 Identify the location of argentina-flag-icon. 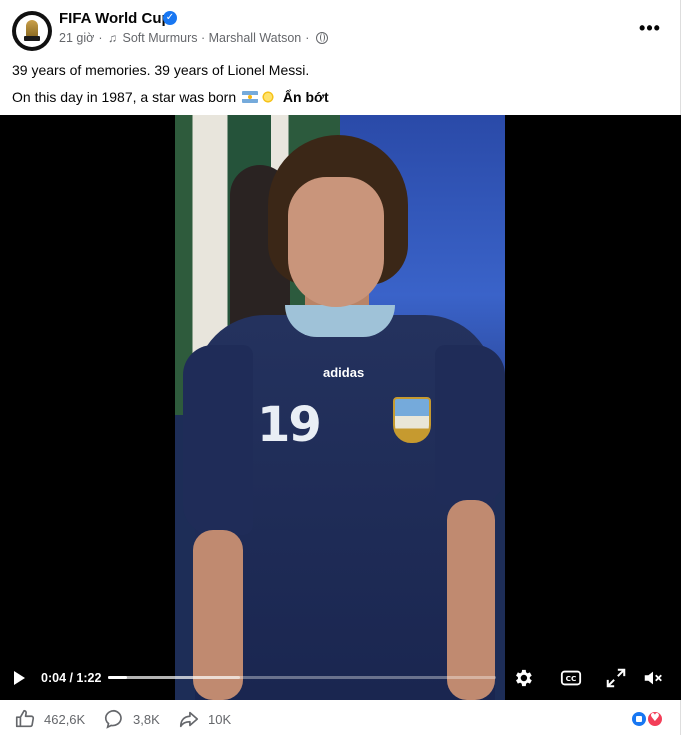
(250, 97).